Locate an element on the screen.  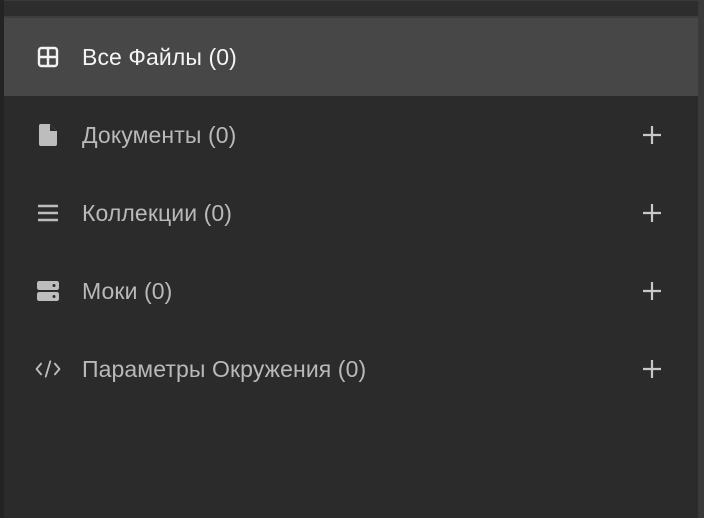
sidebar-item-environment: Параметры Окружения (0) is located at coordinates (351, 369).